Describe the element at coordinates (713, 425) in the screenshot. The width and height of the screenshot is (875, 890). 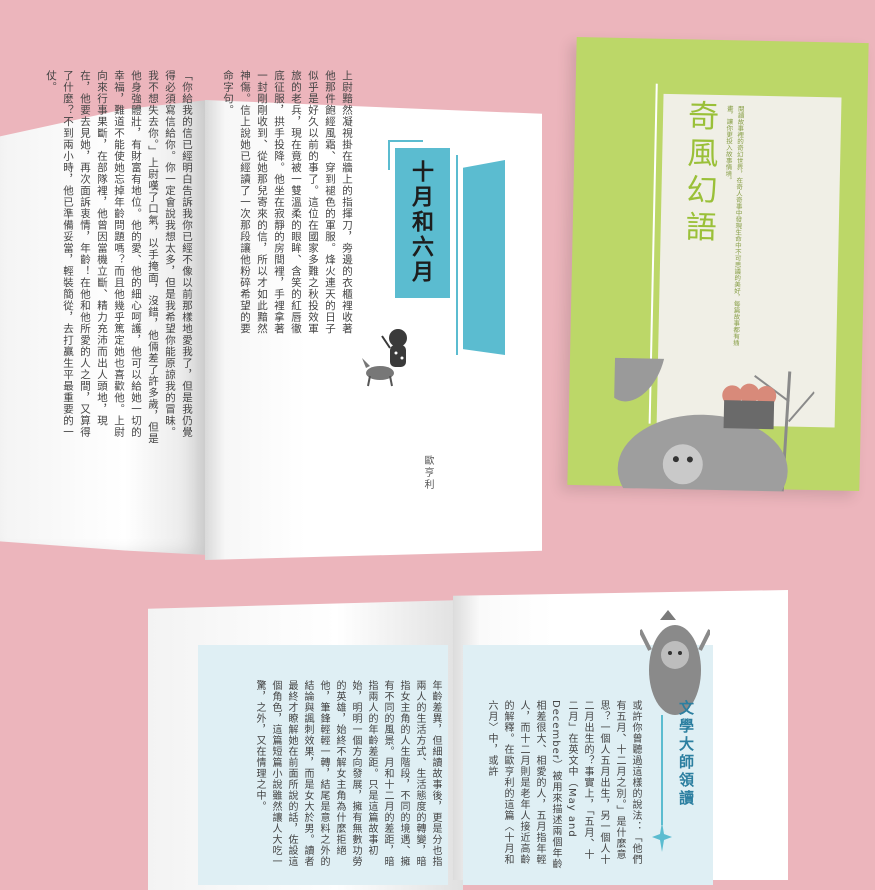
I see `forest-creature-illustration` at that location.